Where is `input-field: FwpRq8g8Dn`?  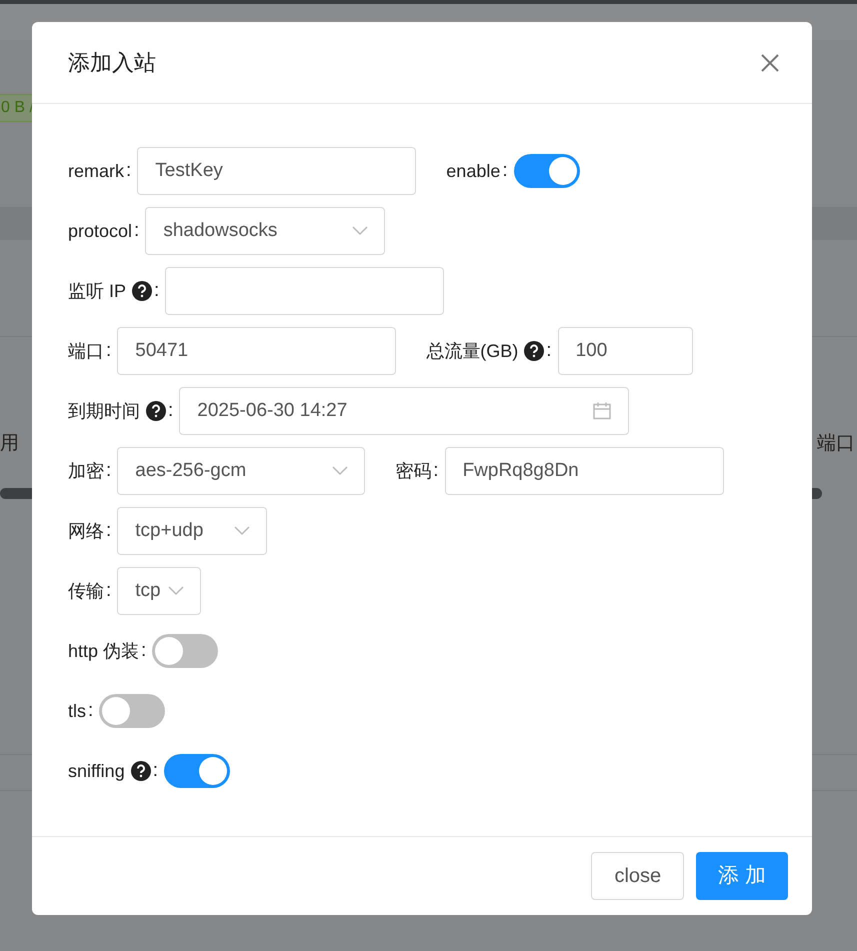
input-field: FwpRq8g8Dn is located at coordinates (584, 471).